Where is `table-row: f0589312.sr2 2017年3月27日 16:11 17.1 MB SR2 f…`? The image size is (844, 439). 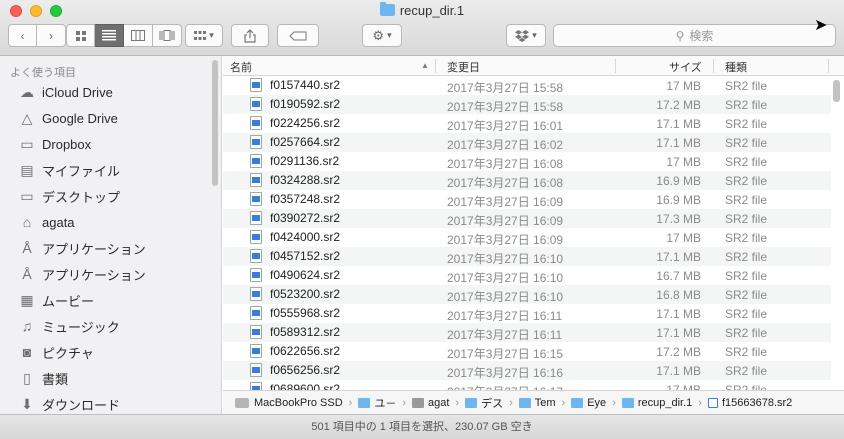 table-row: f0589312.sr2 2017年3月27日 16:11 17.1 MB SR2 f… is located at coordinates (527, 332).